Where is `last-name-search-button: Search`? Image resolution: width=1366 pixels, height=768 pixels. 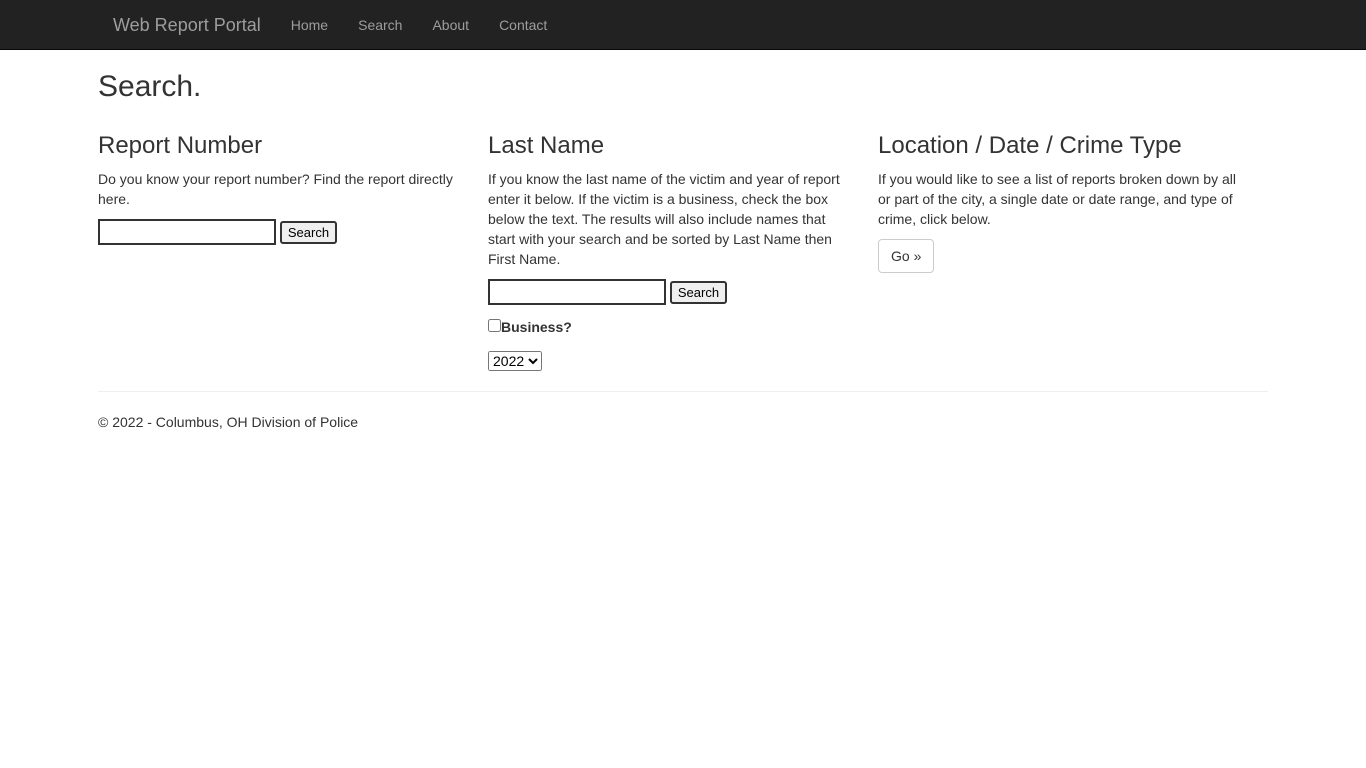
last-name-search-button: Search is located at coordinates (698, 292).